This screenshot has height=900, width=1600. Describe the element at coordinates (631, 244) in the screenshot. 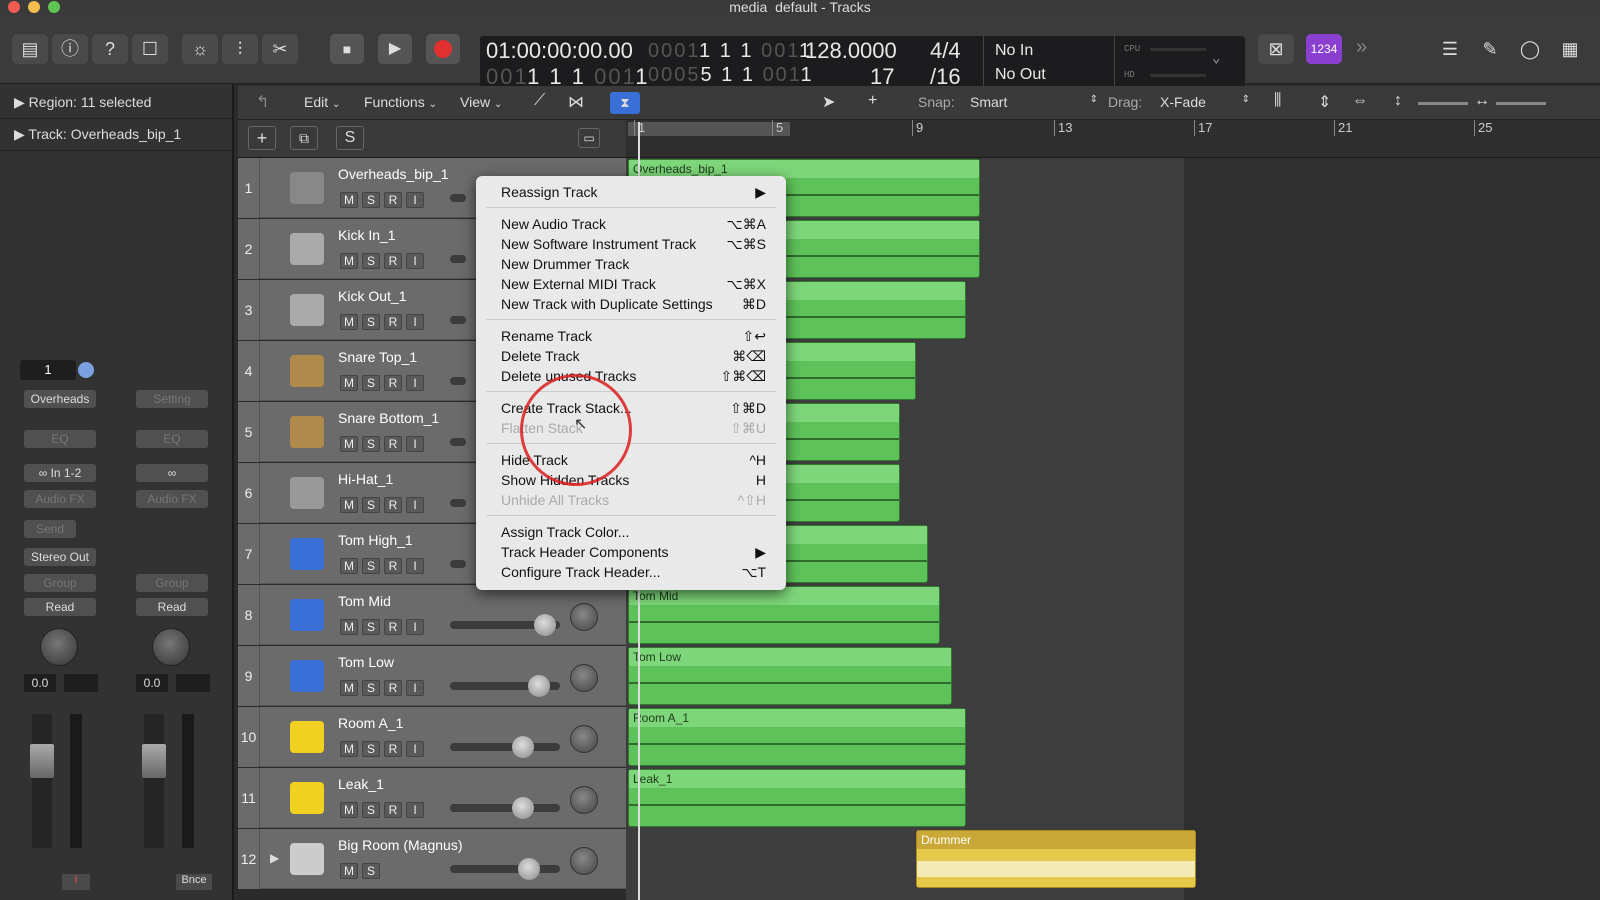

I see `menu-item: New Software Instrument Track ⌥⌘S` at that location.